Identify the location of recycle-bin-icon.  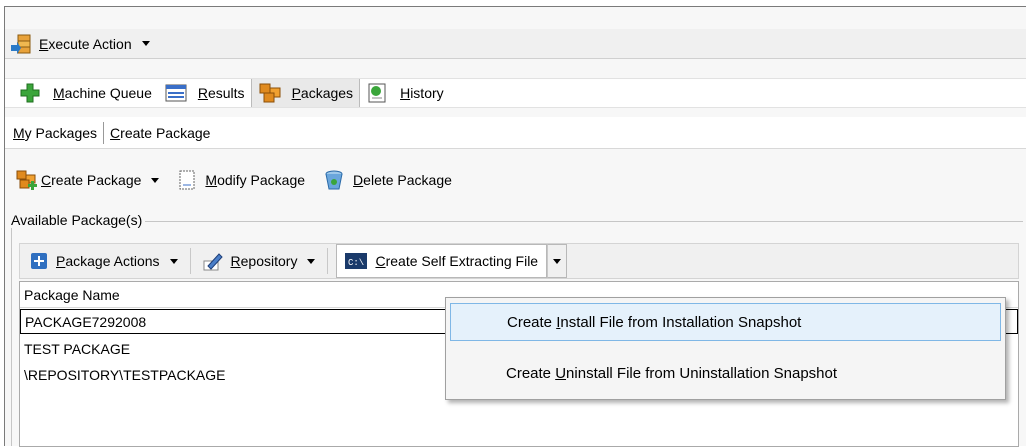
(334, 180).